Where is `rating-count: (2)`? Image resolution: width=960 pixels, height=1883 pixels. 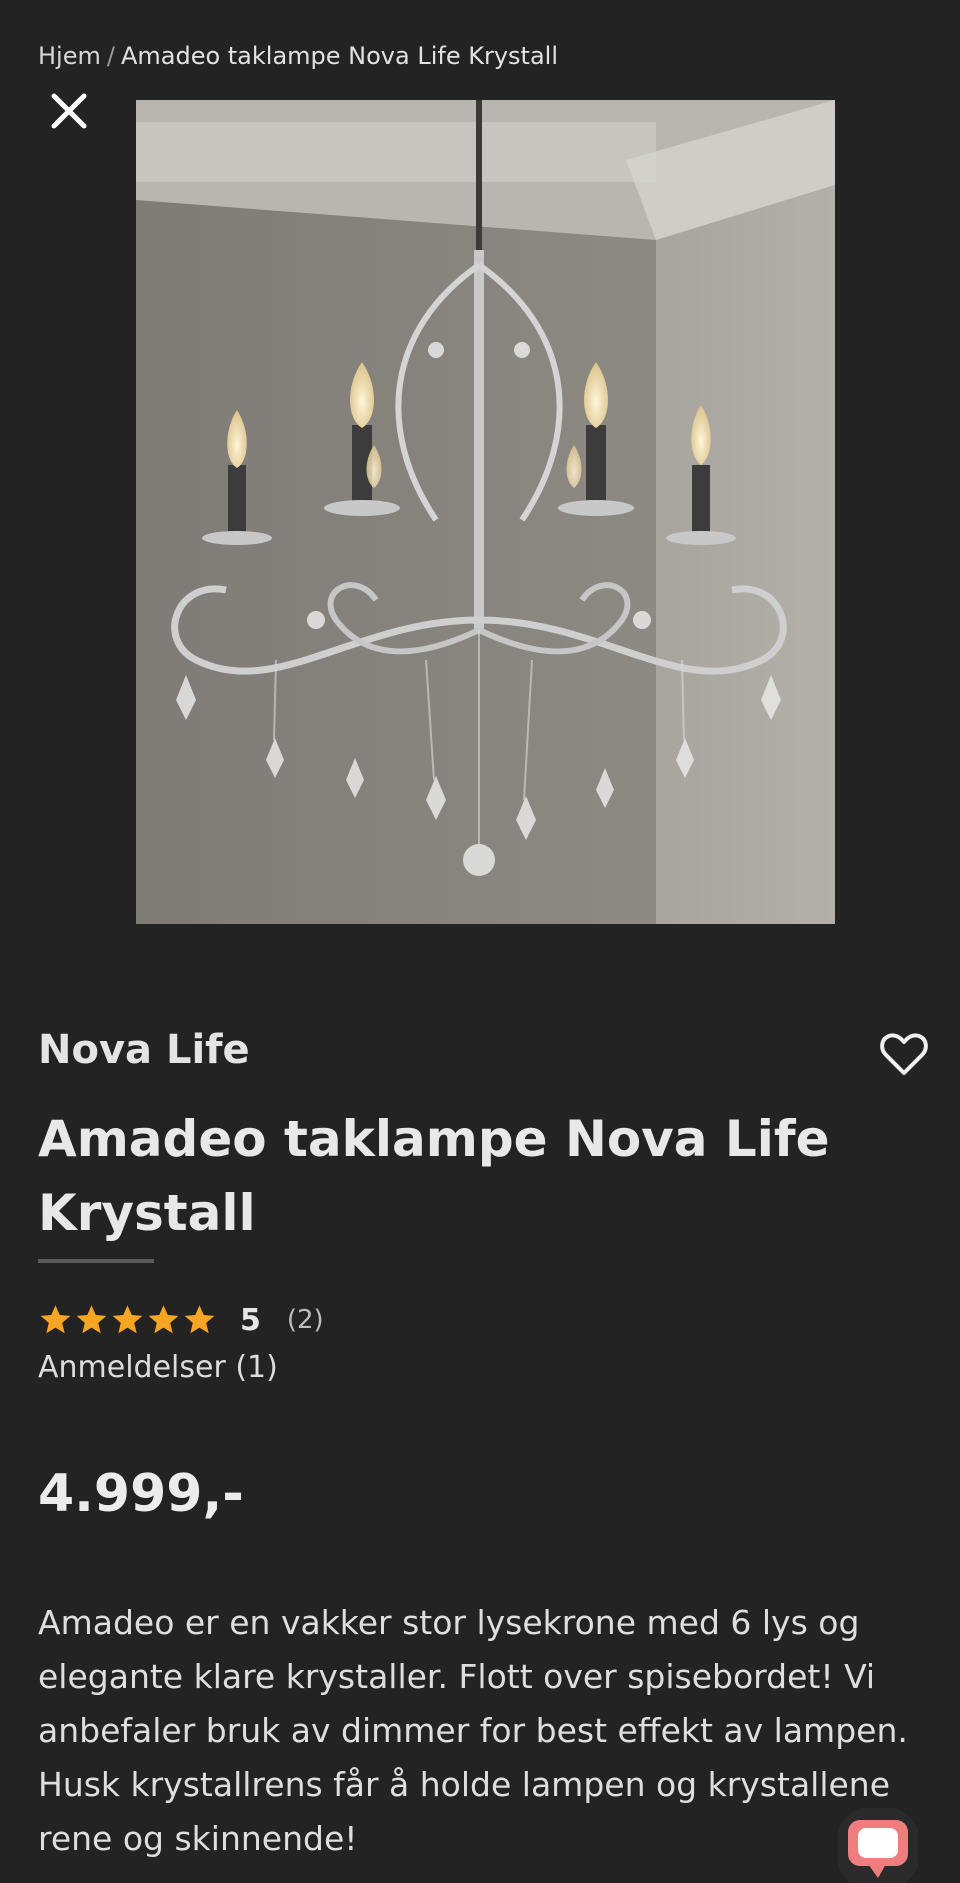 rating-count: (2) is located at coordinates (305, 1320).